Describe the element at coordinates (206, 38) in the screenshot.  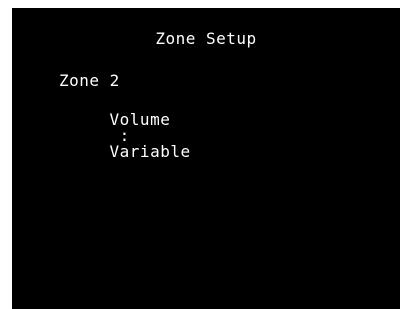
I see `page-title: Zone Setup` at that location.